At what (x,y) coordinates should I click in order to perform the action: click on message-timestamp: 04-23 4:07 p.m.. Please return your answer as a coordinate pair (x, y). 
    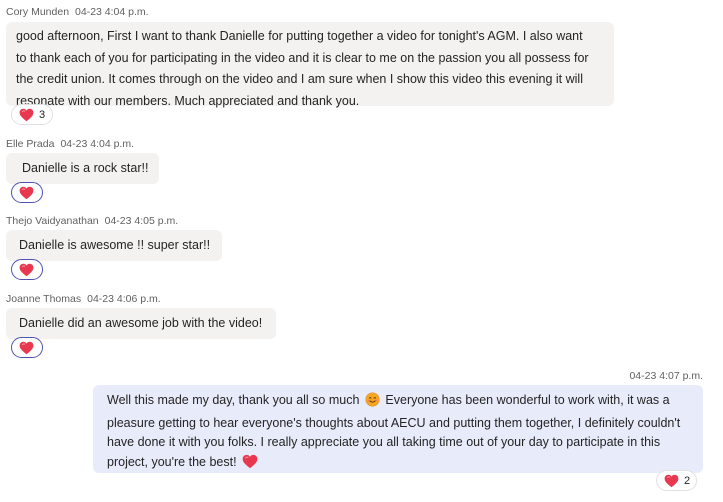
    Looking at the image, I should click on (666, 376).